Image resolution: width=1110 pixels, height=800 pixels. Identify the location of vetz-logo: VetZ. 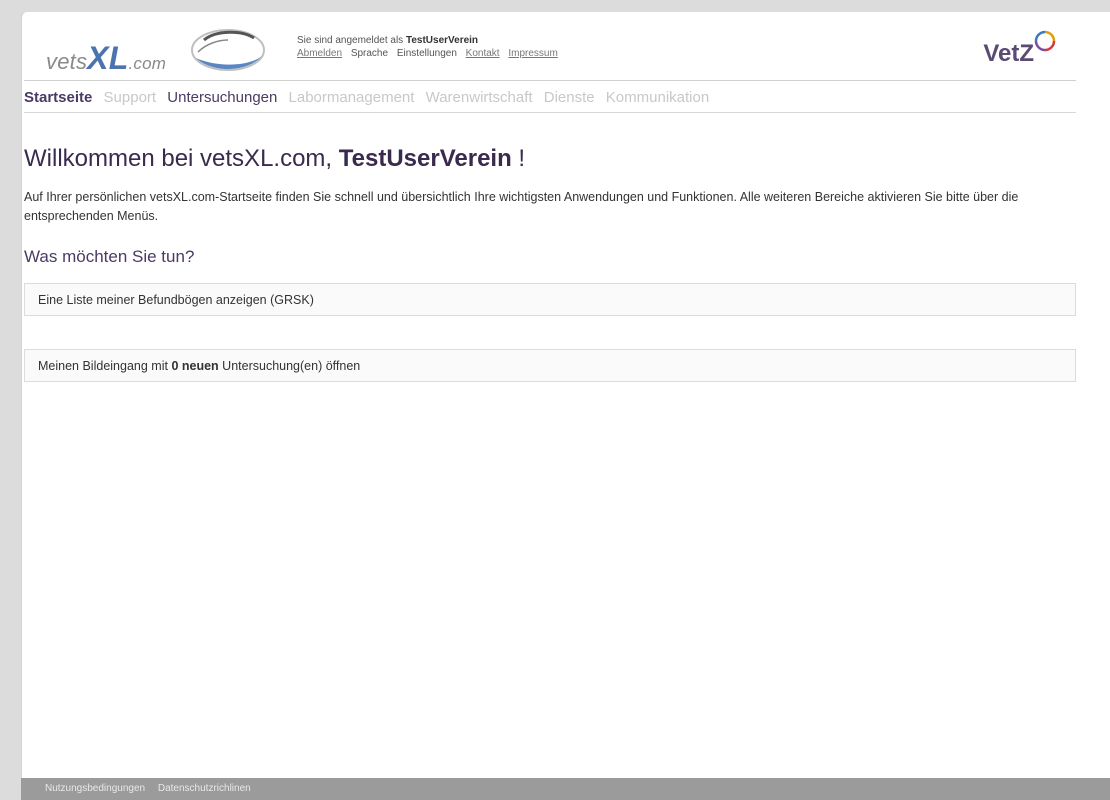
(1011, 50).